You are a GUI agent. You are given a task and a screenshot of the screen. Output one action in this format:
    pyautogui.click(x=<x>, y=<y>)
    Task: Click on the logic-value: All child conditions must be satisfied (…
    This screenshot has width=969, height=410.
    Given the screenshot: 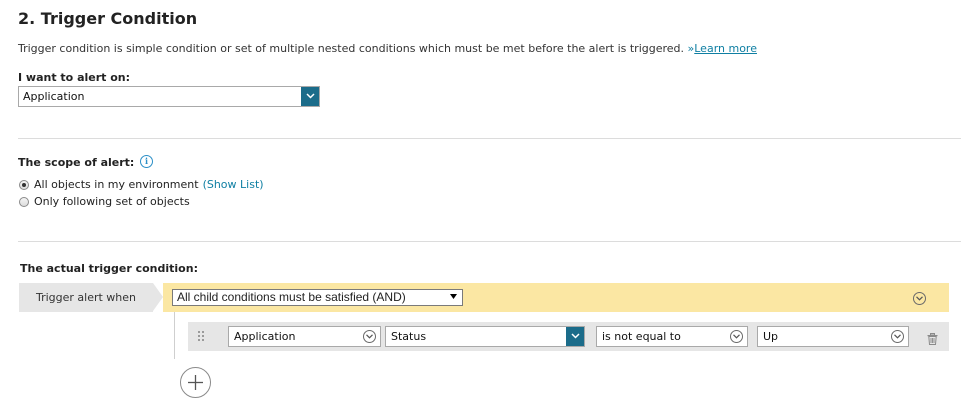 What is the action you would take?
    pyautogui.click(x=291, y=297)
    